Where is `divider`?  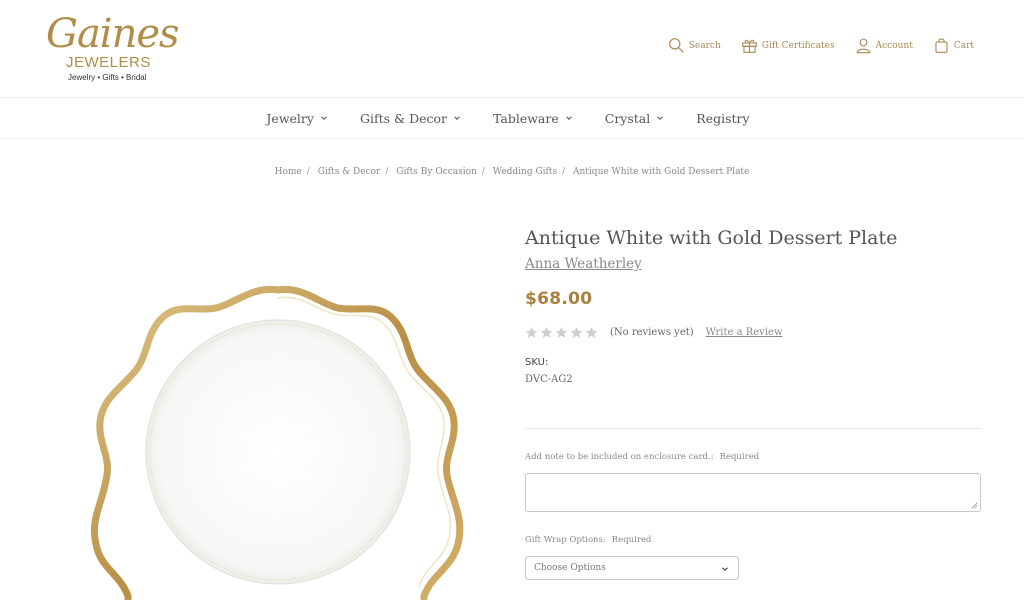 divider is located at coordinates (753, 428).